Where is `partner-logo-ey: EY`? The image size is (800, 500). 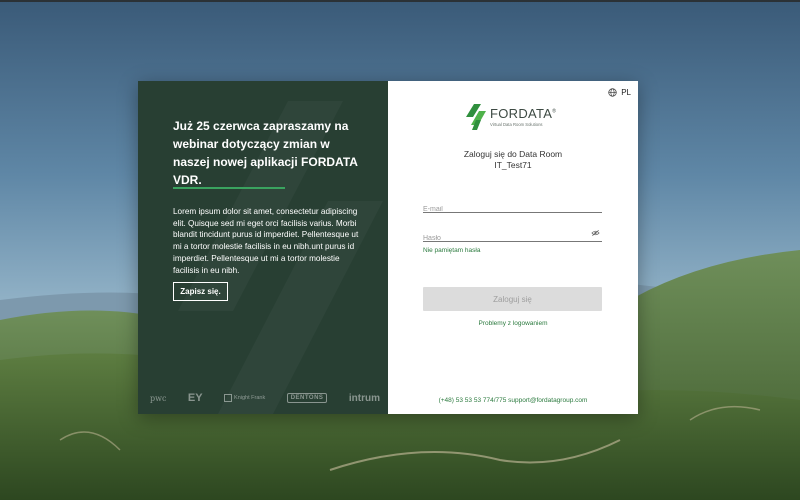 partner-logo-ey: EY is located at coordinates (195, 398).